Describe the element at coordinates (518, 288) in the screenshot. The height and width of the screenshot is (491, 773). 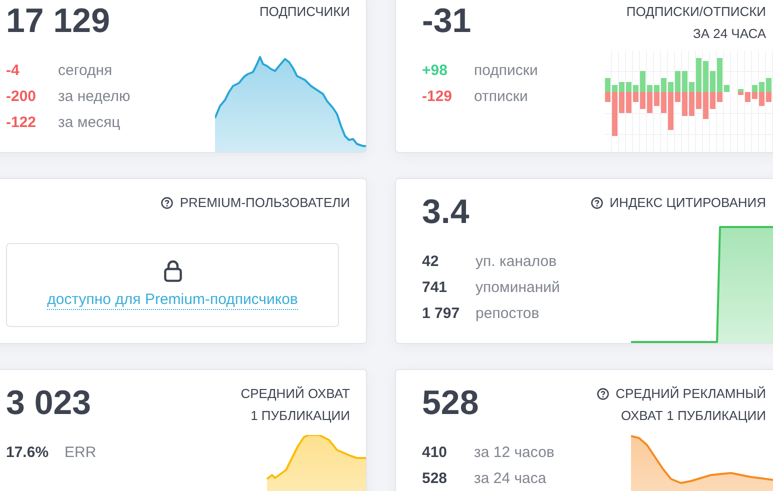
I see `stat-label: упоминаний` at that location.